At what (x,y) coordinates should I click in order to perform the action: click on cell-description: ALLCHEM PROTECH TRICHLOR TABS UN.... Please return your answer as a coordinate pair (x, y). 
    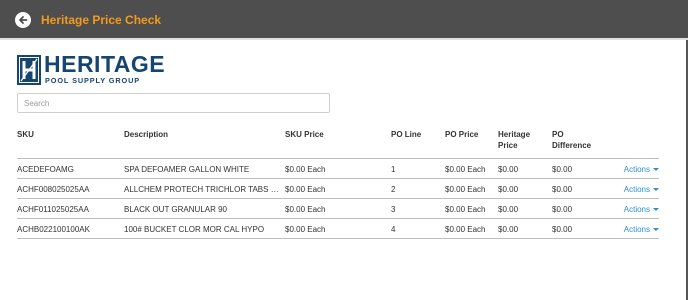
    Looking at the image, I should click on (202, 189).